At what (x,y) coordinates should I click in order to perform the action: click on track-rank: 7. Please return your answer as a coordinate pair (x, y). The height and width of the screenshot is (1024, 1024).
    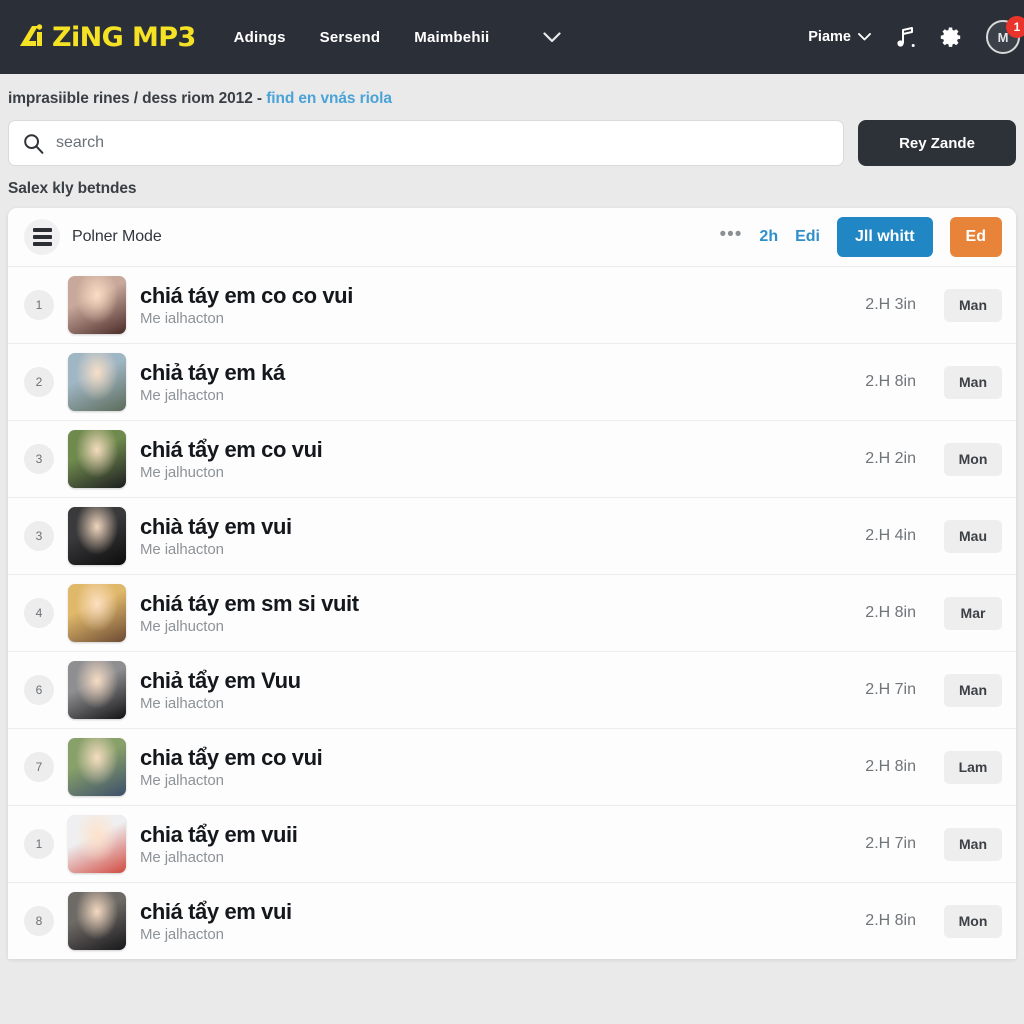
    Looking at the image, I should click on (39, 767).